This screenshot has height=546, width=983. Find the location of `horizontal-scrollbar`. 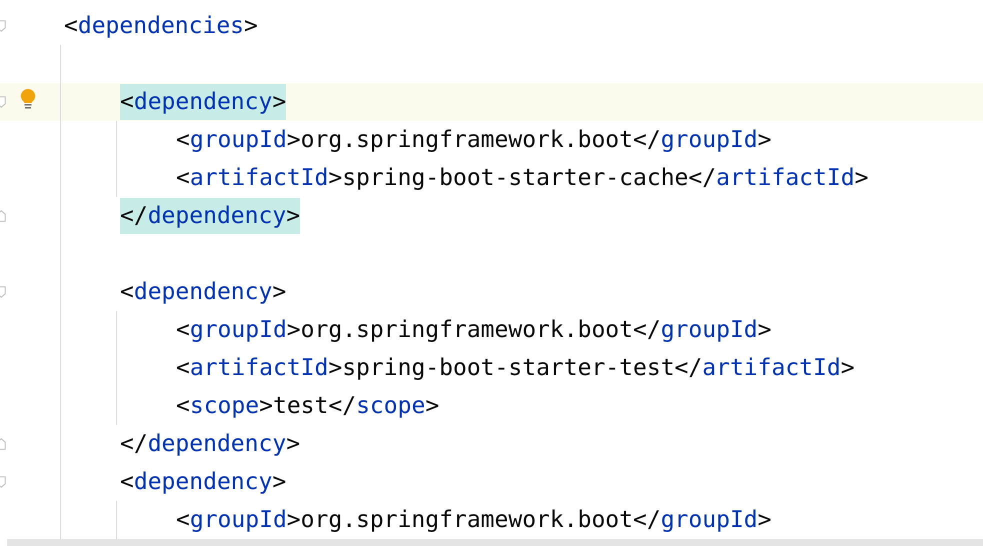

horizontal-scrollbar is located at coordinates (495, 542).